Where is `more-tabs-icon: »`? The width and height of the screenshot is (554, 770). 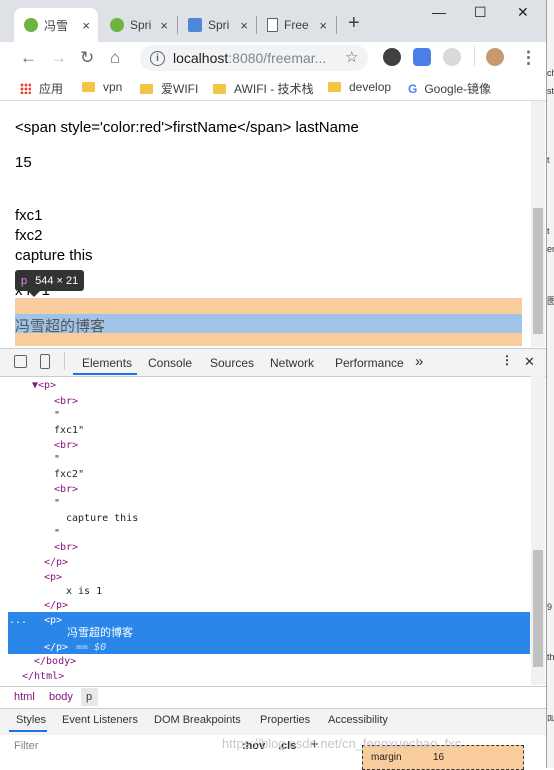
more-tabs-icon: » is located at coordinates (419, 361).